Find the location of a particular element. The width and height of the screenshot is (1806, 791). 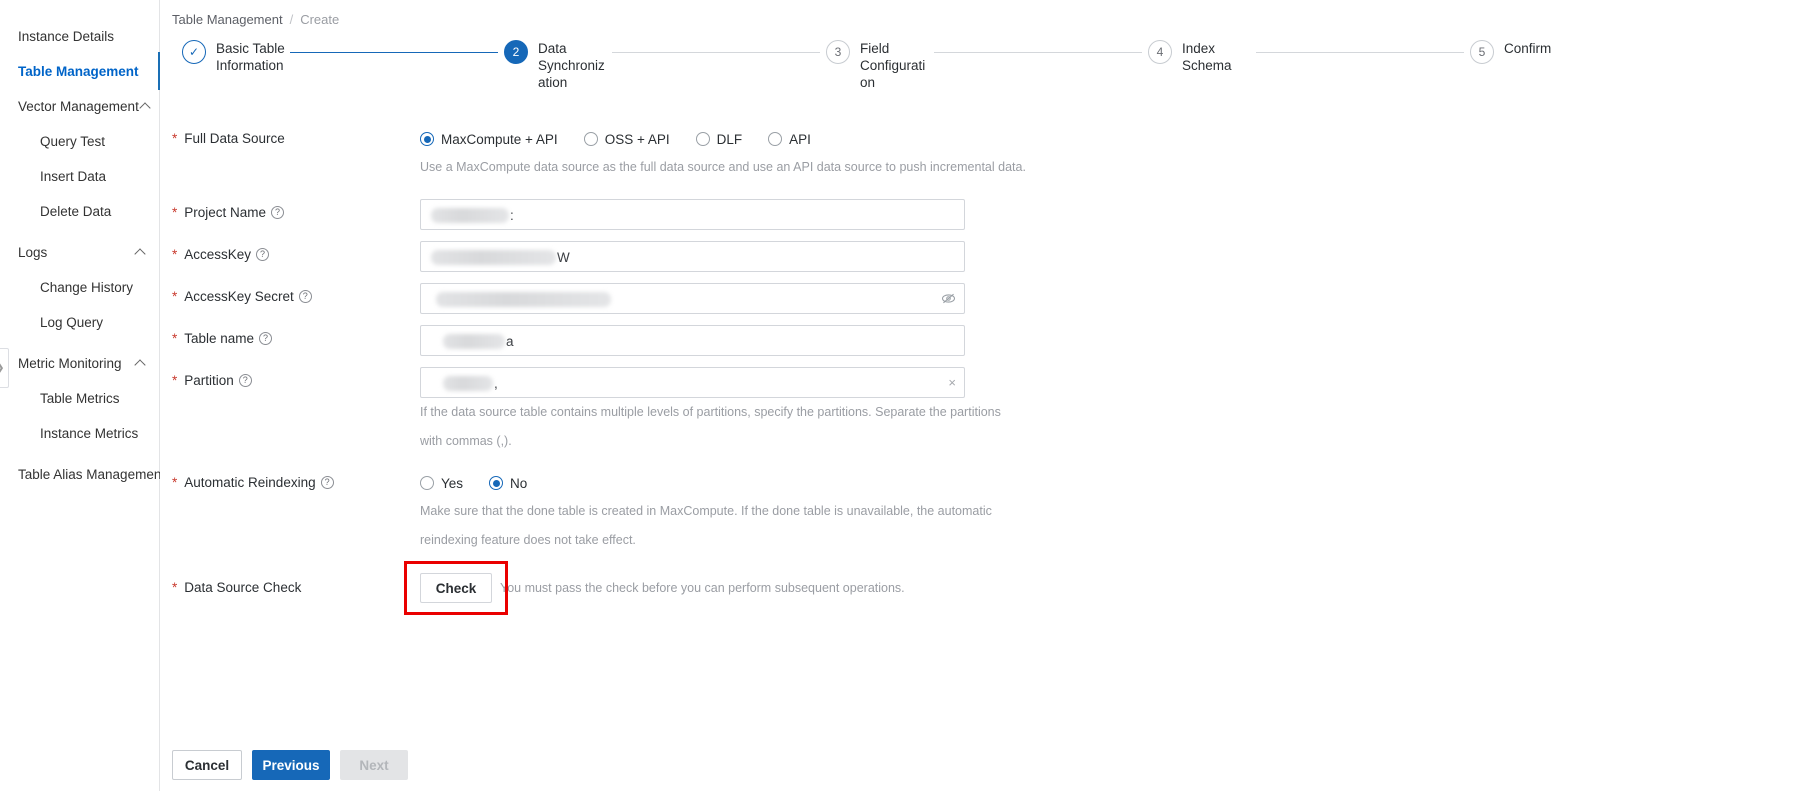

eye-off-icon is located at coordinates (948, 298).